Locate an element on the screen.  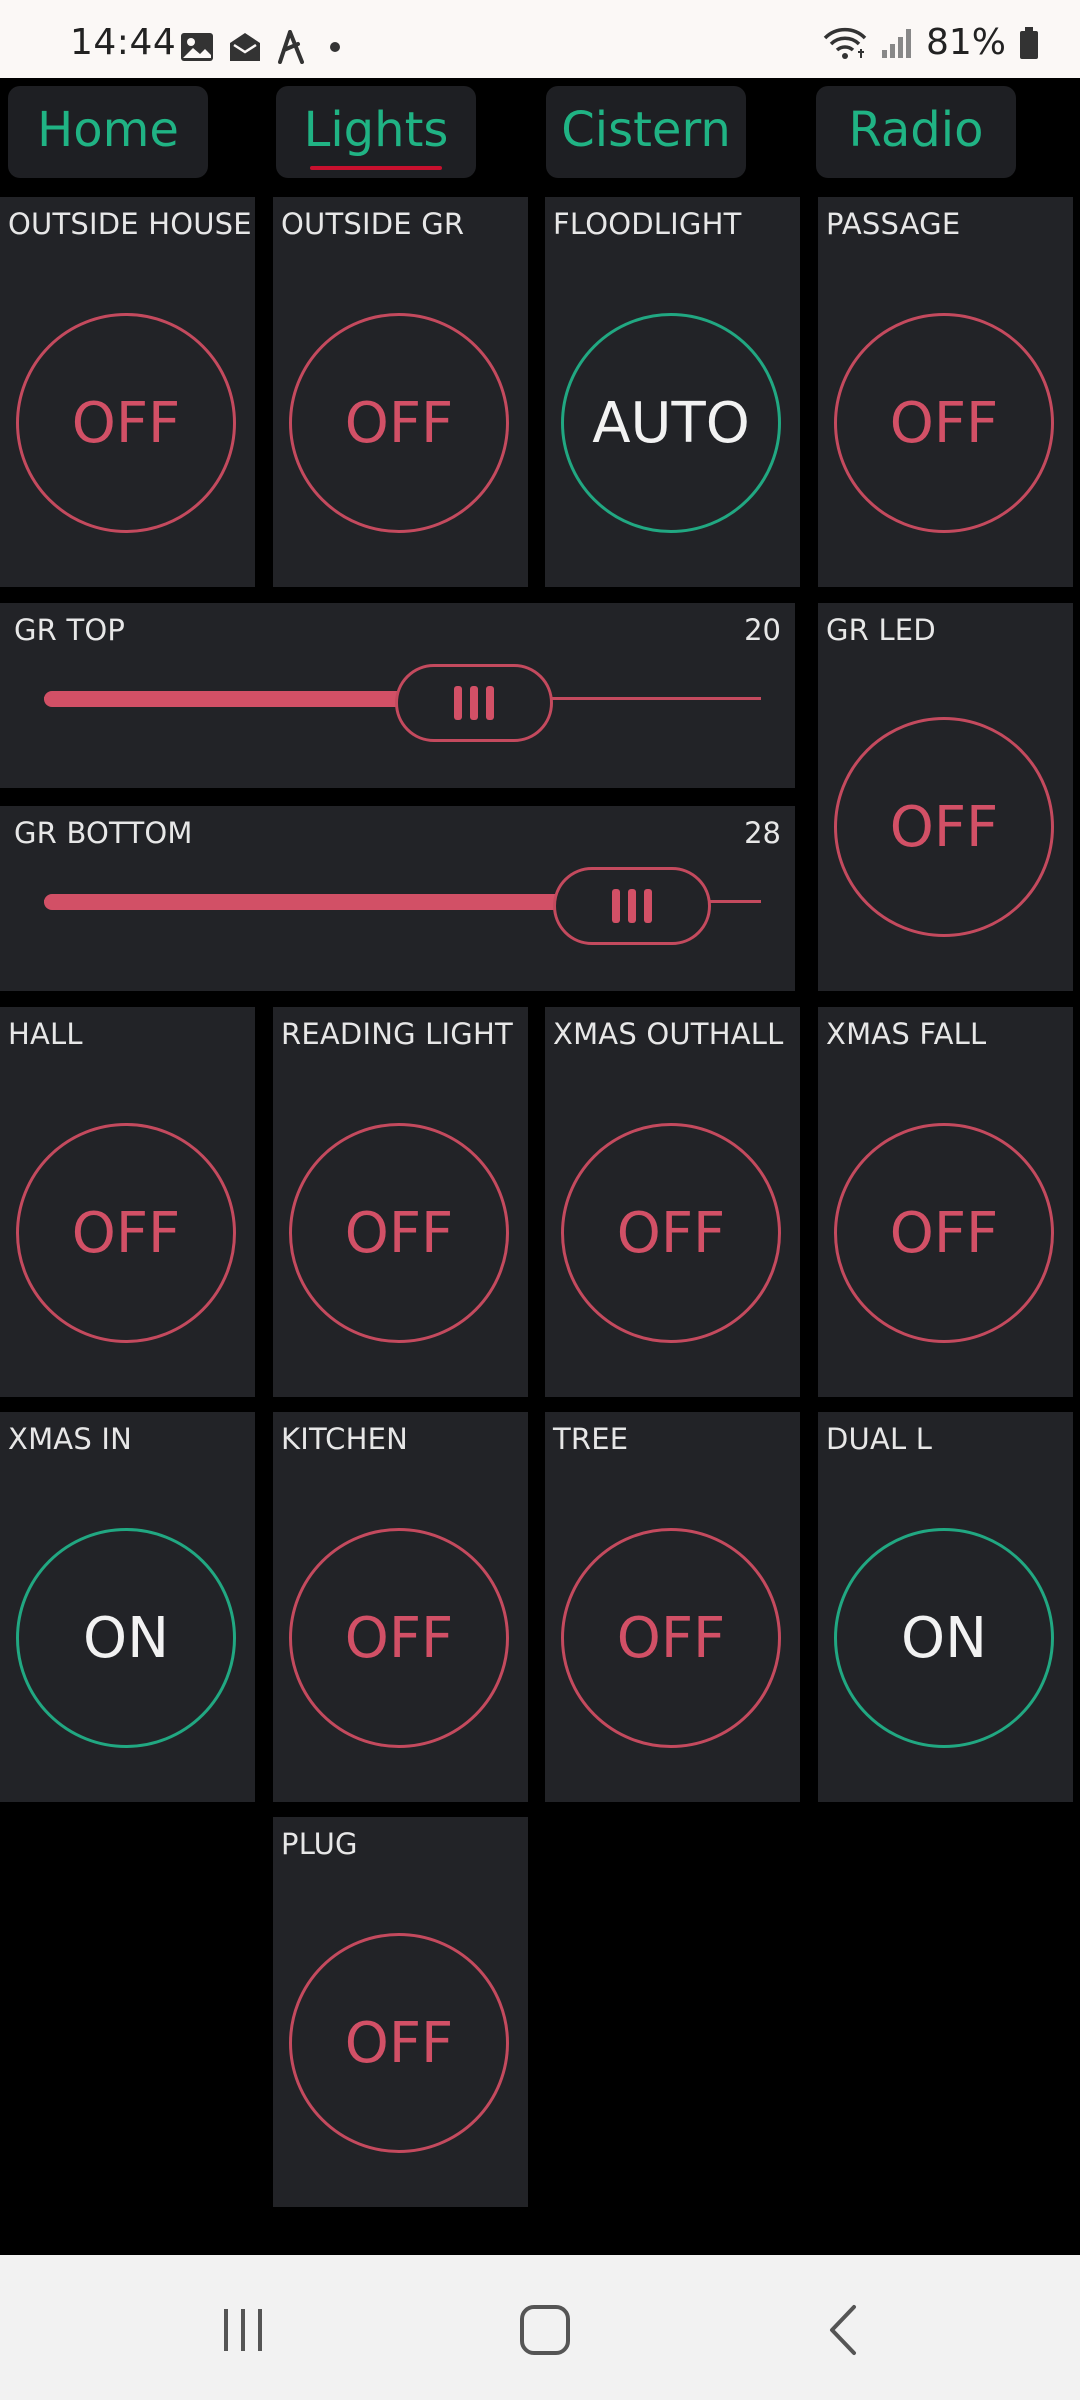
tile-xmas-in: XMAS IN ON is located at coordinates (127, 1607).